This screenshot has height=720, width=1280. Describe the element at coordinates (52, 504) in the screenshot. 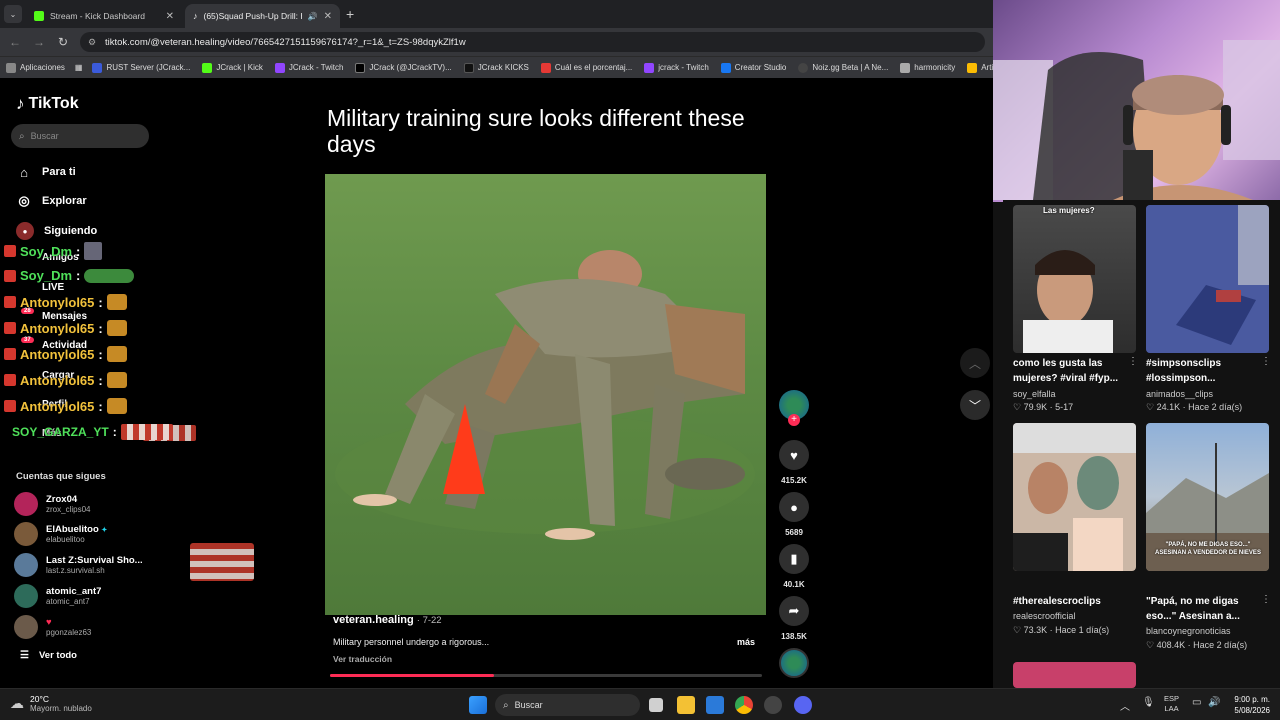

I see `followed-account: Zrox04 zrox_clips04` at that location.